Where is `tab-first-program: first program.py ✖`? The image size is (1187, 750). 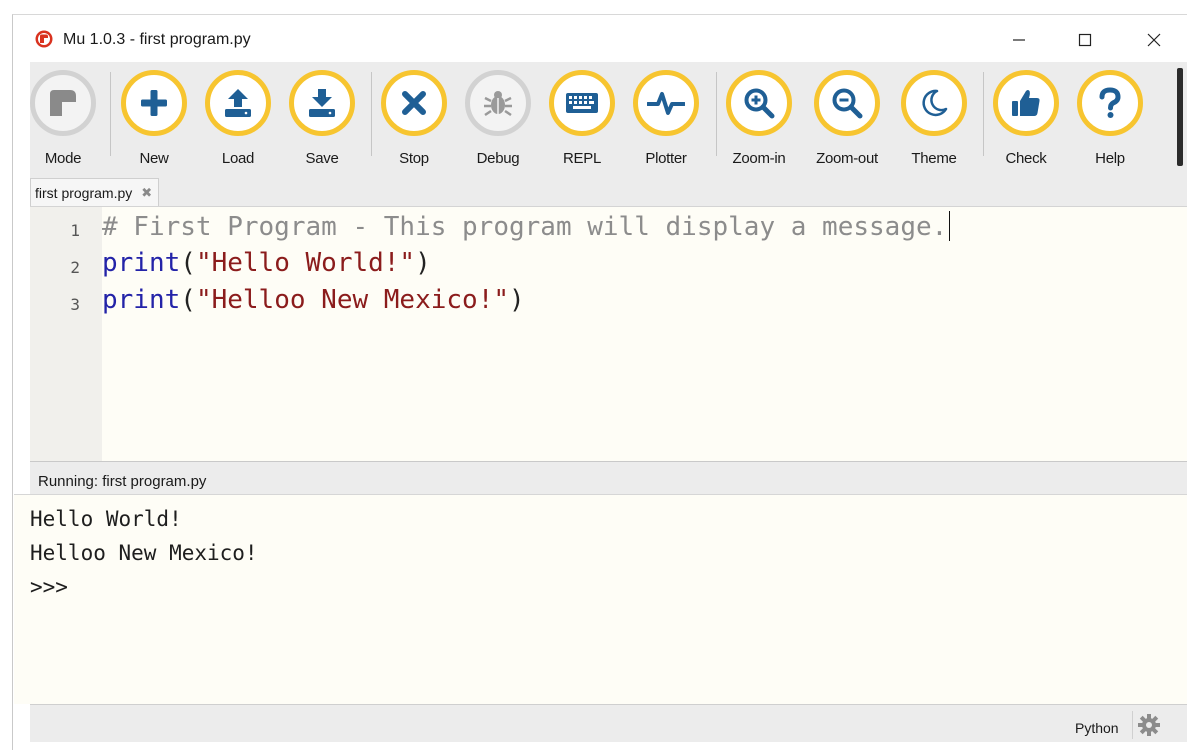
tab-first-program: first program.py ✖ is located at coordinates (95, 192).